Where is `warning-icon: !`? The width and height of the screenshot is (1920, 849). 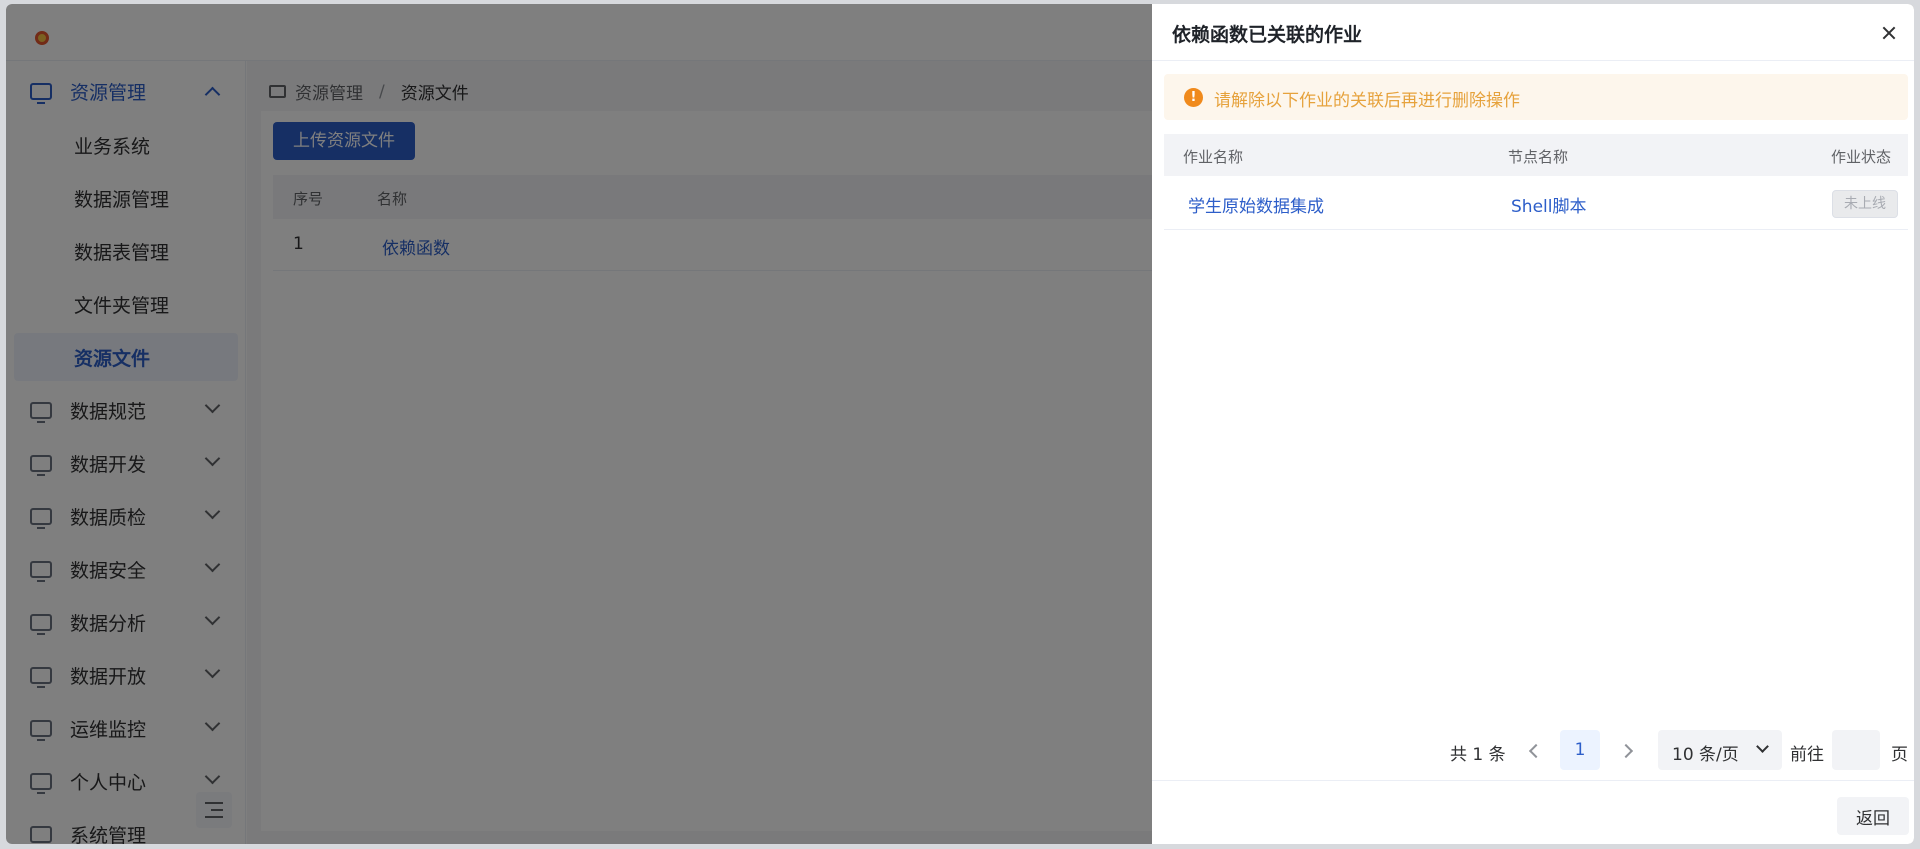
warning-icon: ! is located at coordinates (1193, 97).